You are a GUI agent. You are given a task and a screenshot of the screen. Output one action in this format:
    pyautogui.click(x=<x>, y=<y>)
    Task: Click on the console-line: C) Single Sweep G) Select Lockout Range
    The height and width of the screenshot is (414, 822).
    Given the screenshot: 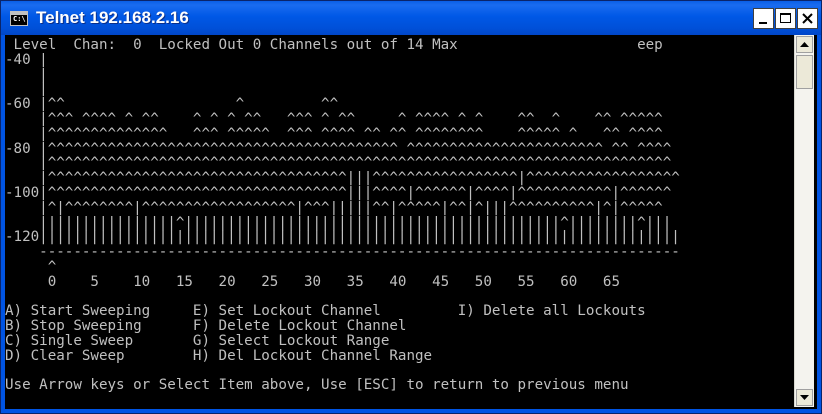 What is the action you would take?
    pyautogui.click(x=197, y=341)
    